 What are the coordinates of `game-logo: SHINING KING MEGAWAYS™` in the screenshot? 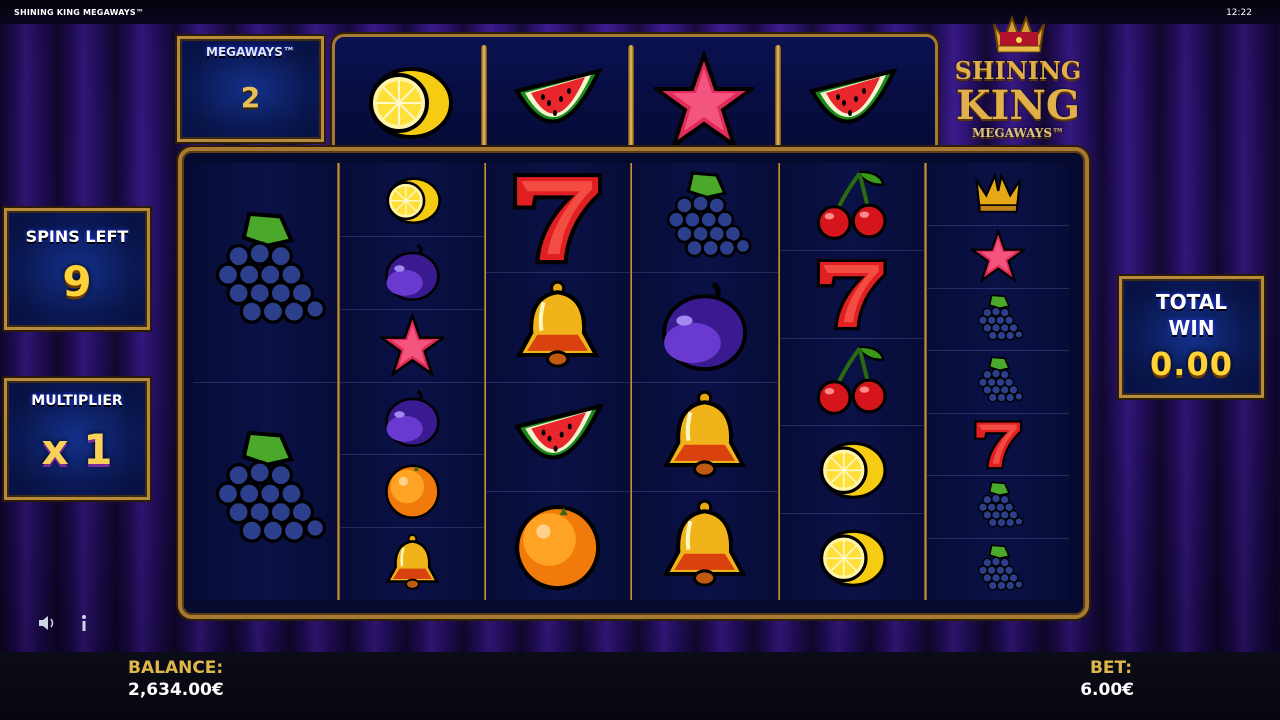 It's located at (1018, 80).